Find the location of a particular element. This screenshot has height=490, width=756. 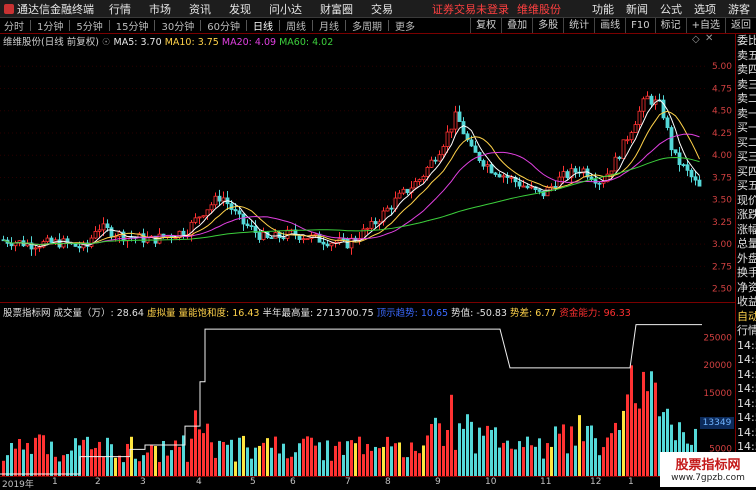

period-tab: 60分钟 is located at coordinates (223, 25).